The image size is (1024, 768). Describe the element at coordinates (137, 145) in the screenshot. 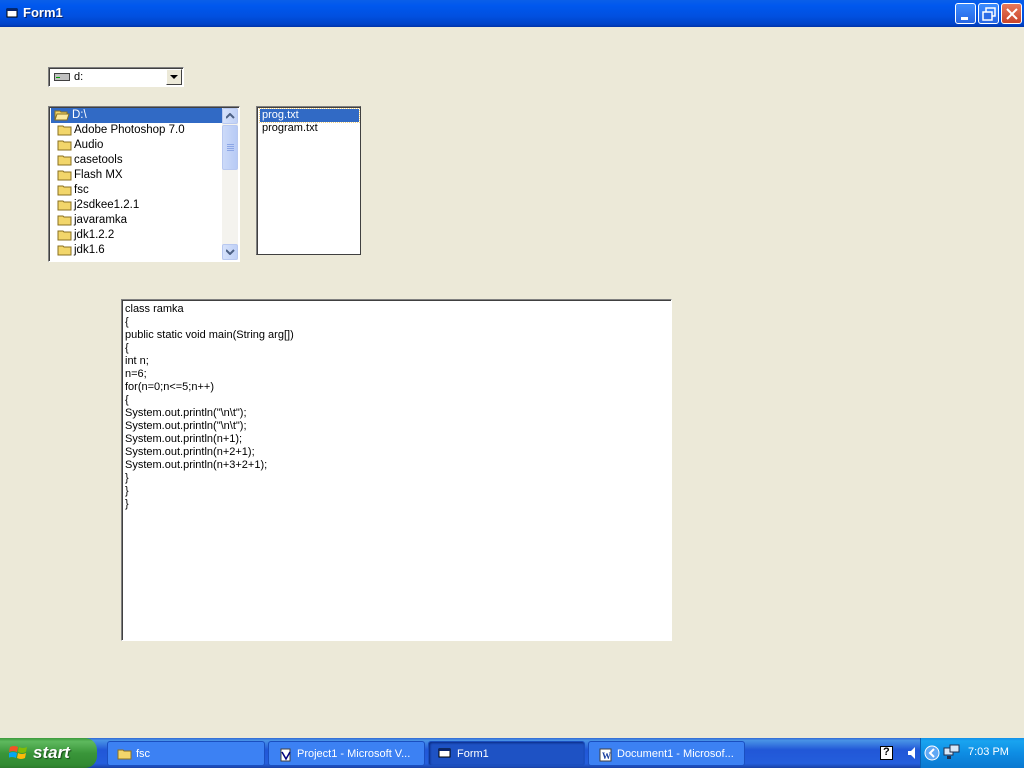

I see `dir-item: Audio` at that location.